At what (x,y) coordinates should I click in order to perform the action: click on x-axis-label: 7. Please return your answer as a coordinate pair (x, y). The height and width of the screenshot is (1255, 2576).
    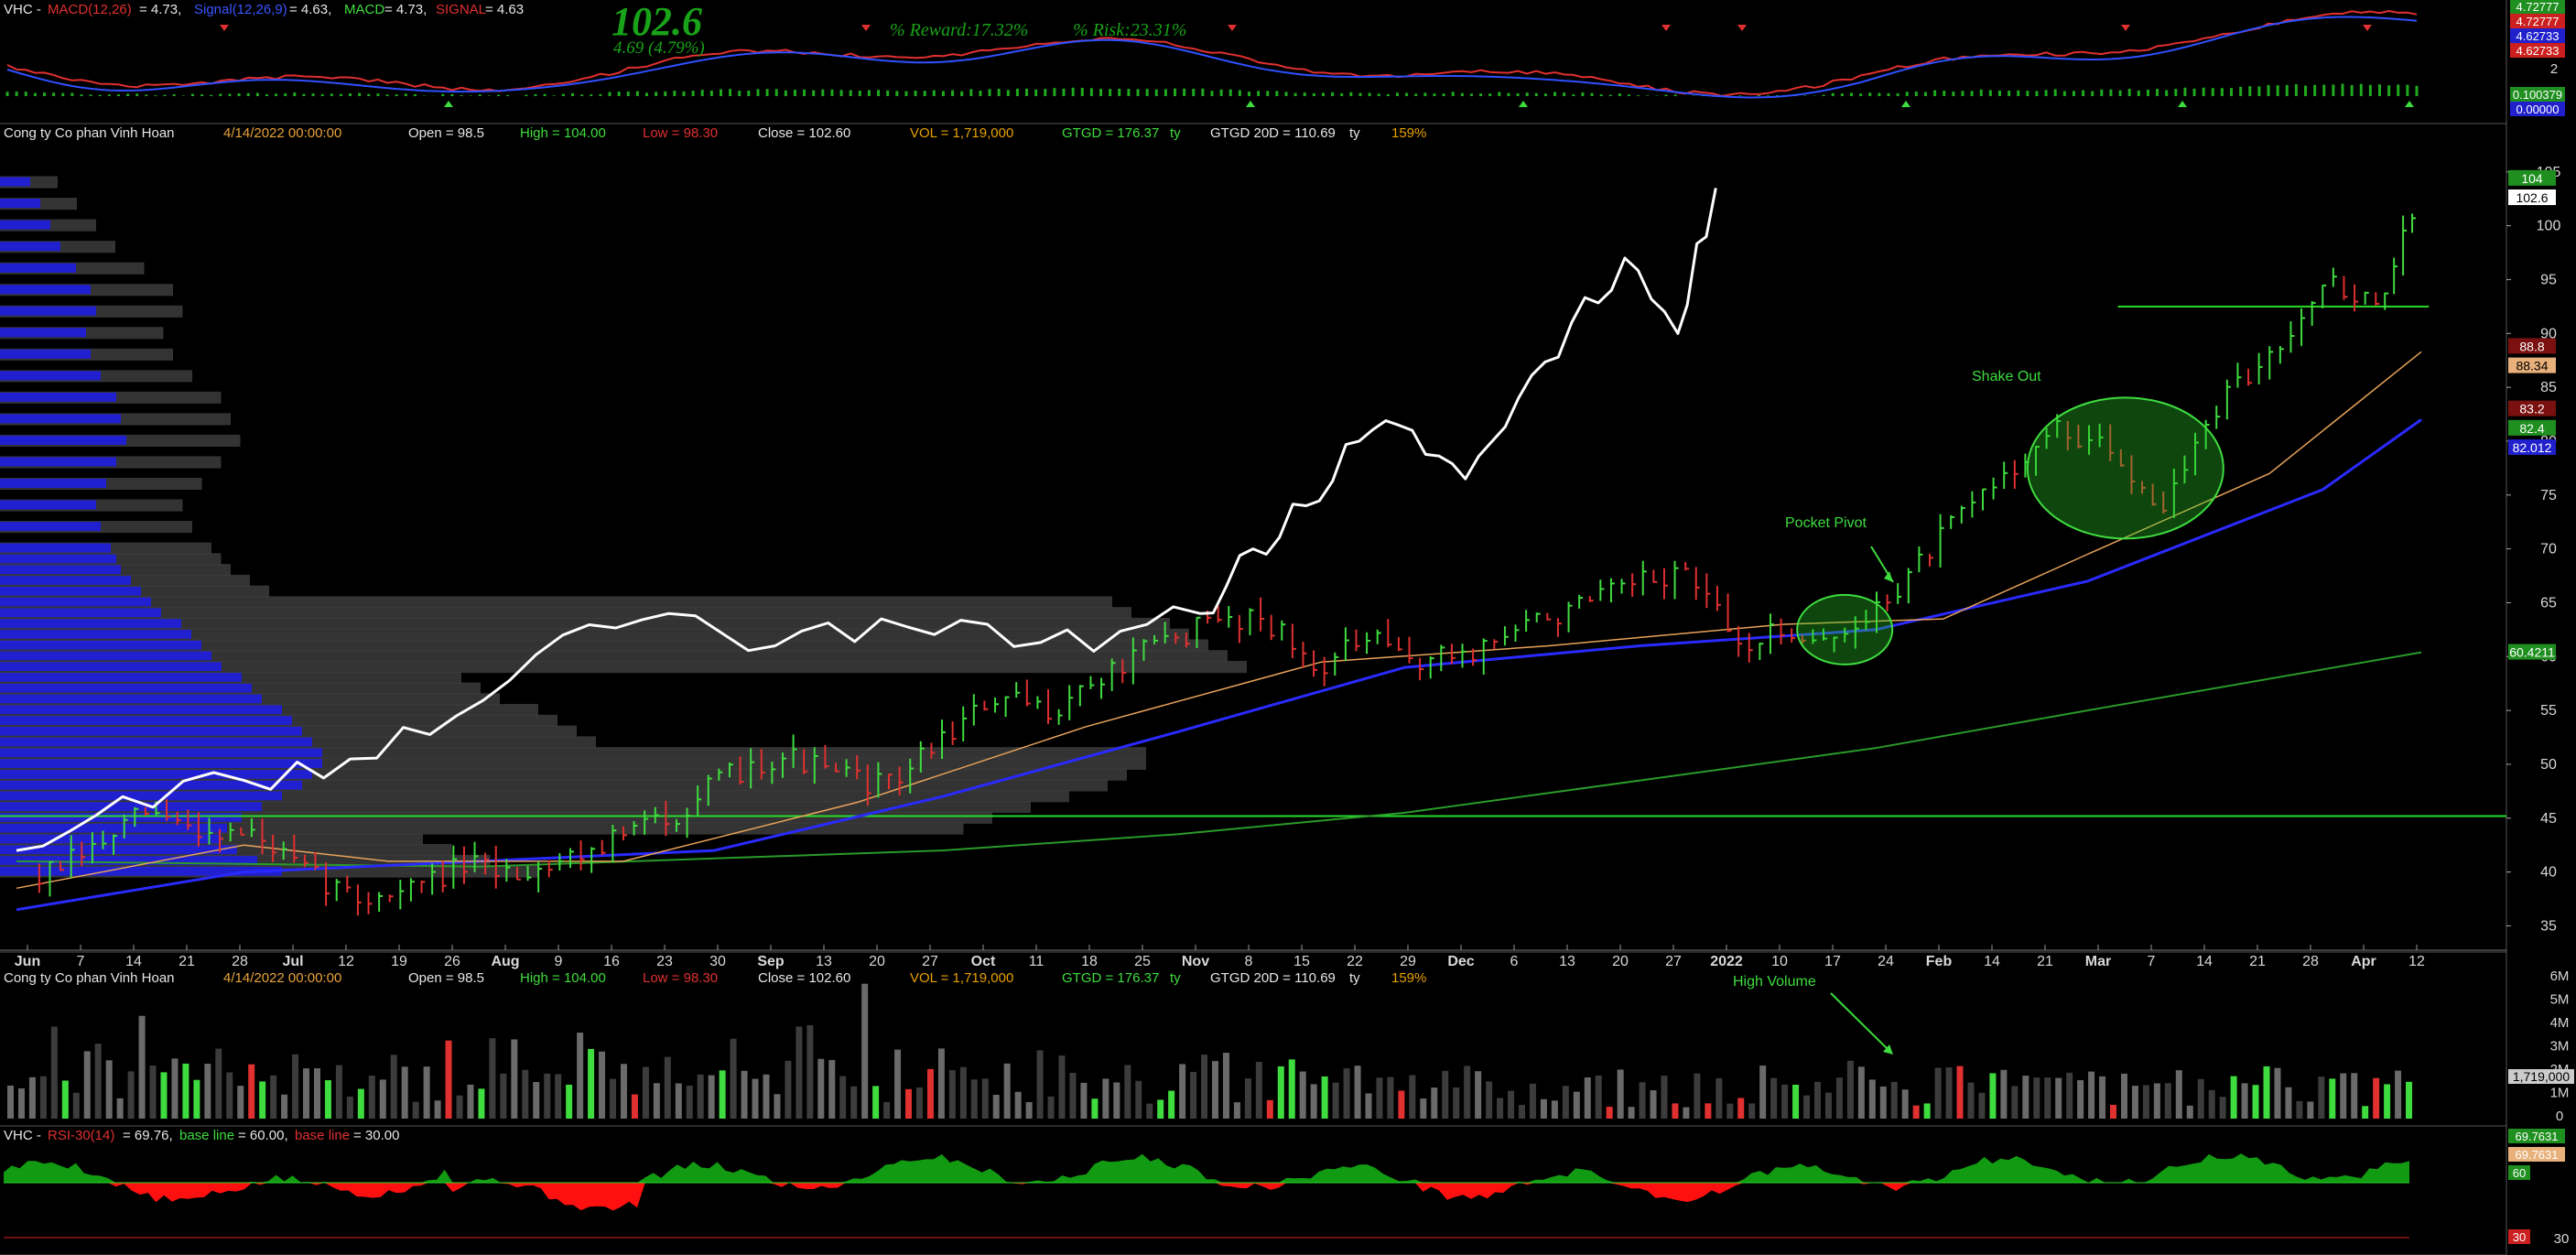
    Looking at the image, I should click on (2152, 962).